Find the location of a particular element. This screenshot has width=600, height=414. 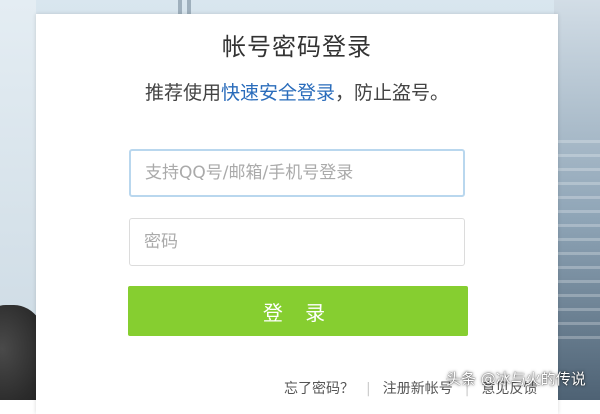

subtitle-suffix: ，防止盗号。 is located at coordinates (392, 93).